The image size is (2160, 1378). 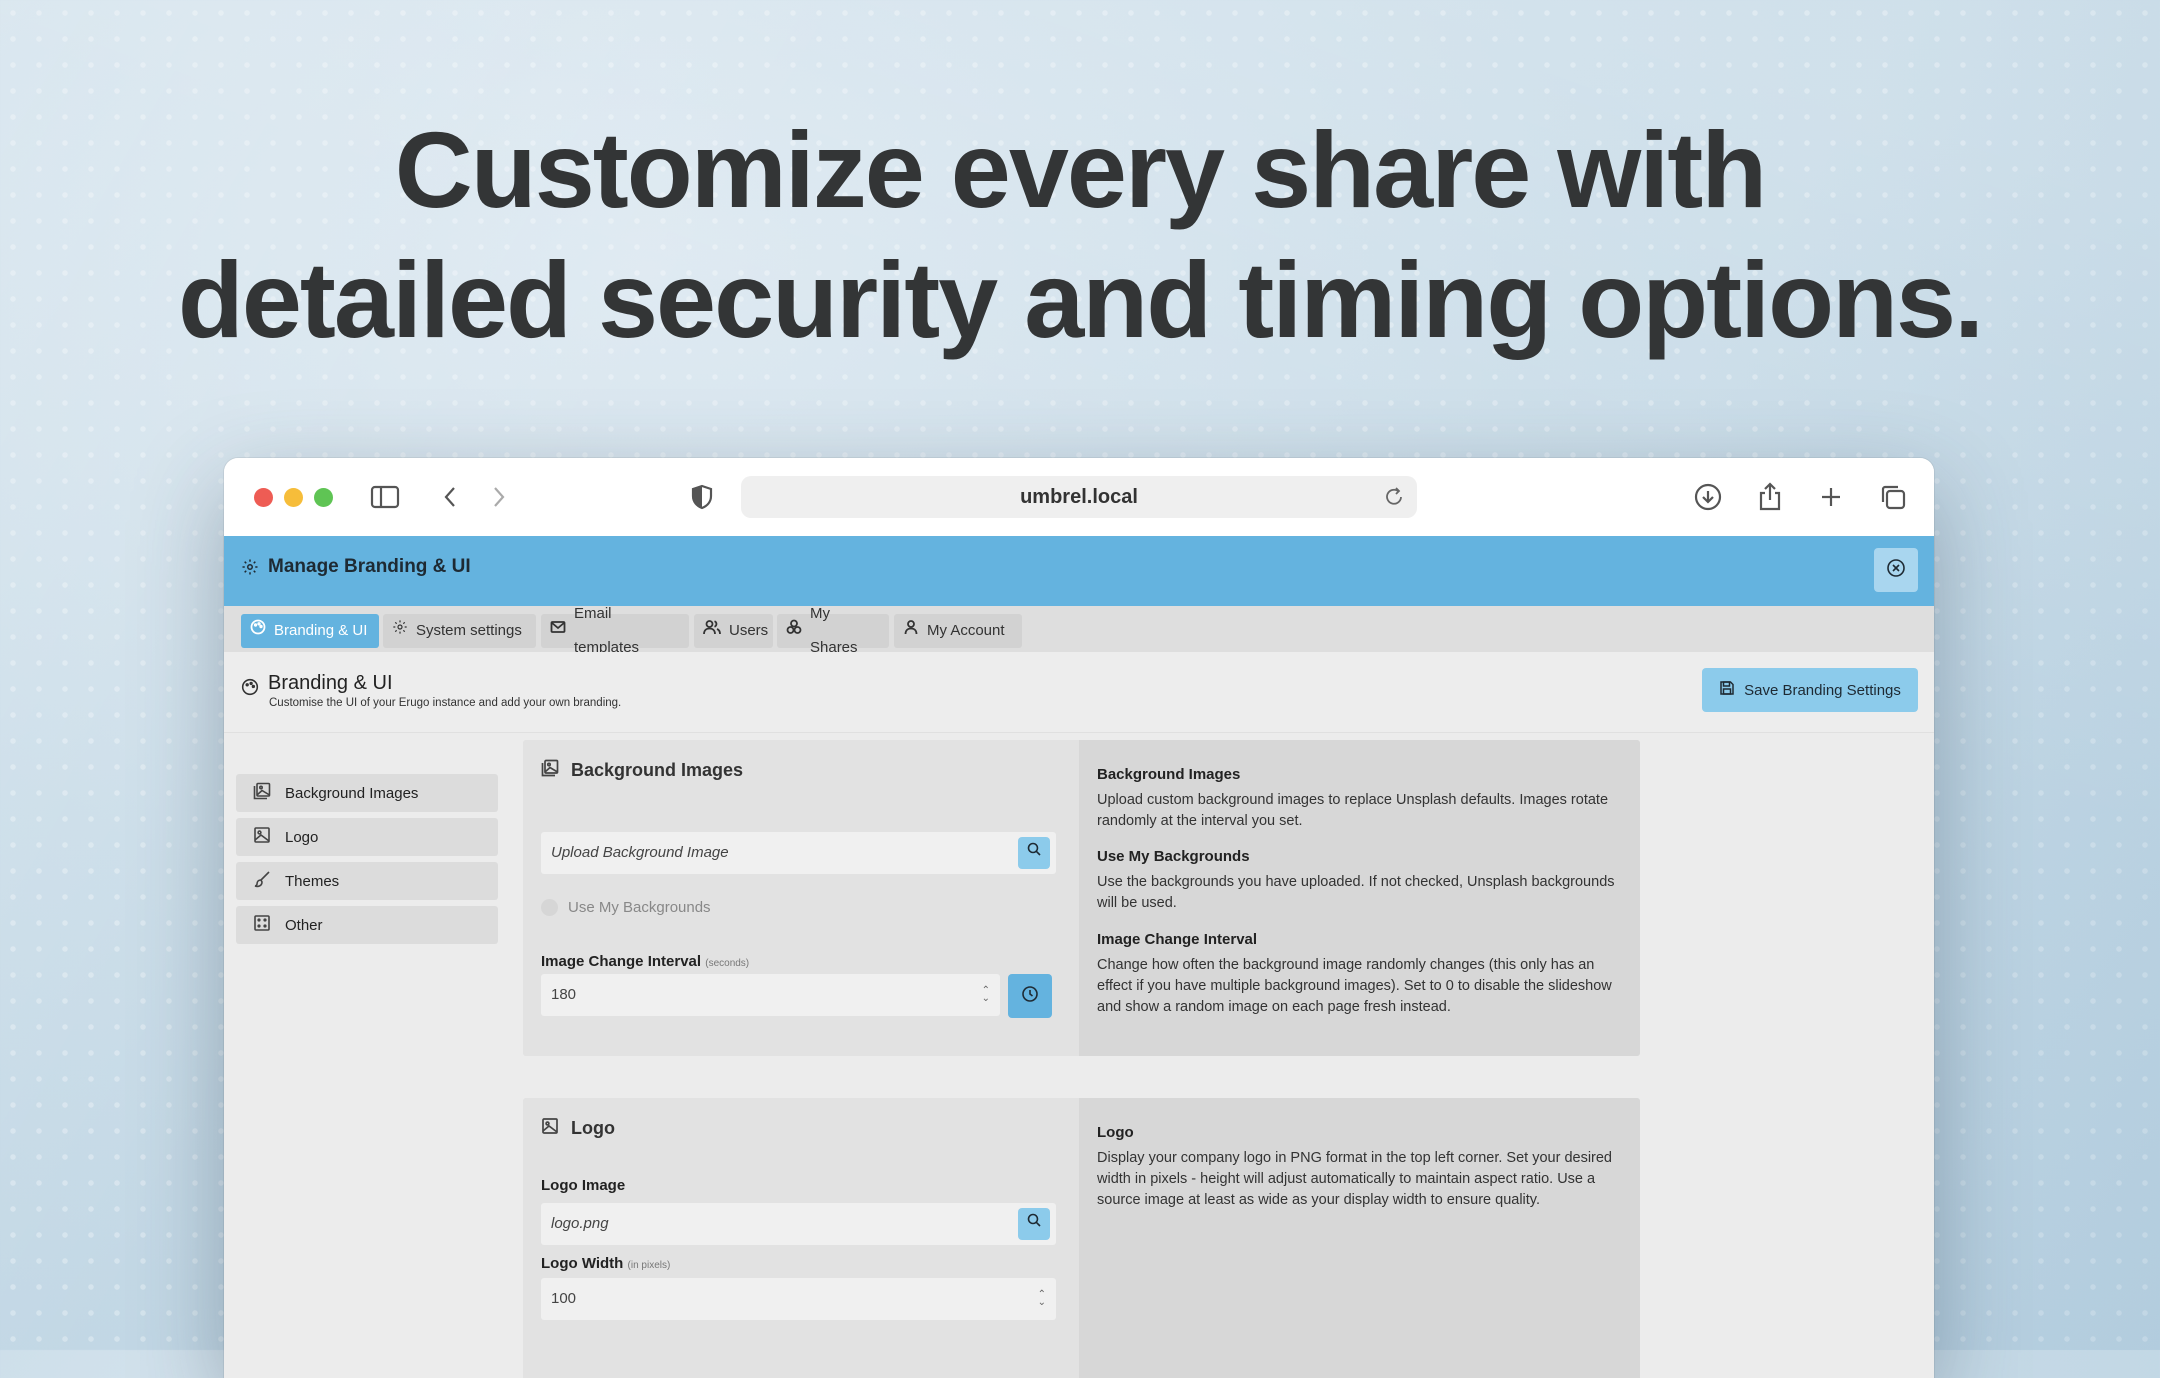 I want to click on tab-my-shares: My Shares, so click(x=833, y=630).